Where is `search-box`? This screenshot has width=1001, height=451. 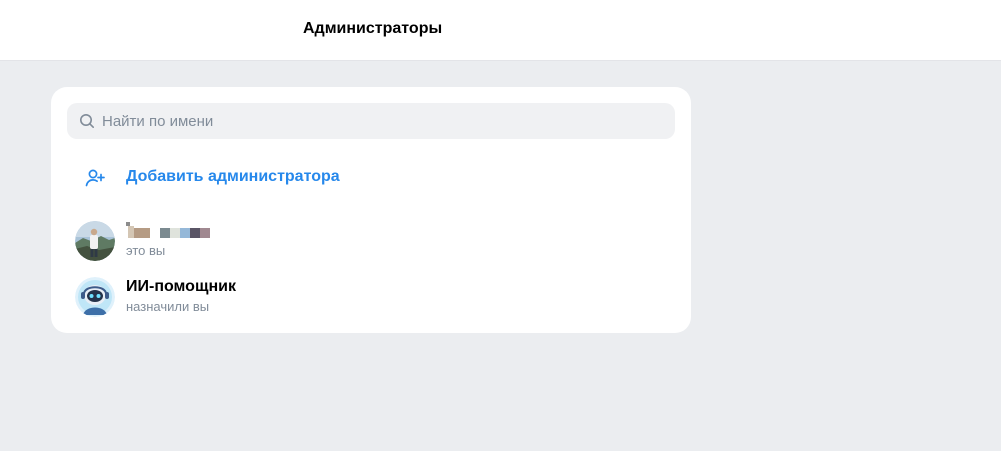 search-box is located at coordinates (371, 121).